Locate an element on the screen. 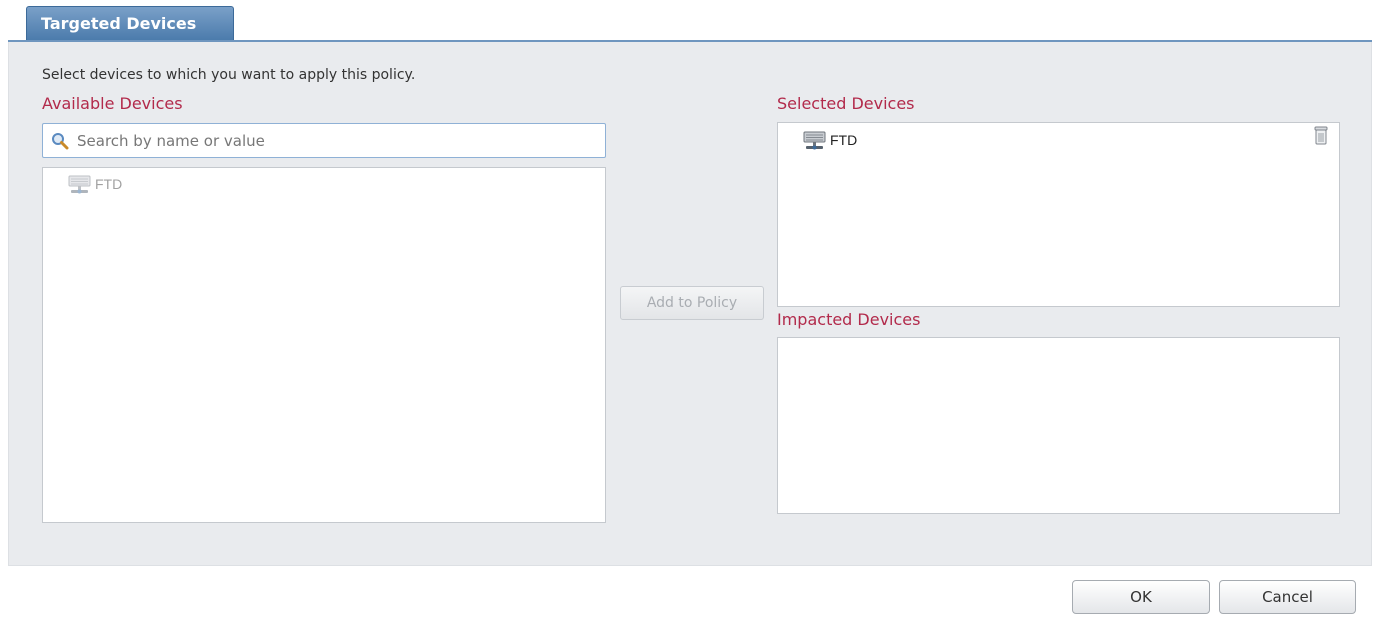 This screenshot has height=619, width=1385. trash-icon is located at coordinates (1321, 136).